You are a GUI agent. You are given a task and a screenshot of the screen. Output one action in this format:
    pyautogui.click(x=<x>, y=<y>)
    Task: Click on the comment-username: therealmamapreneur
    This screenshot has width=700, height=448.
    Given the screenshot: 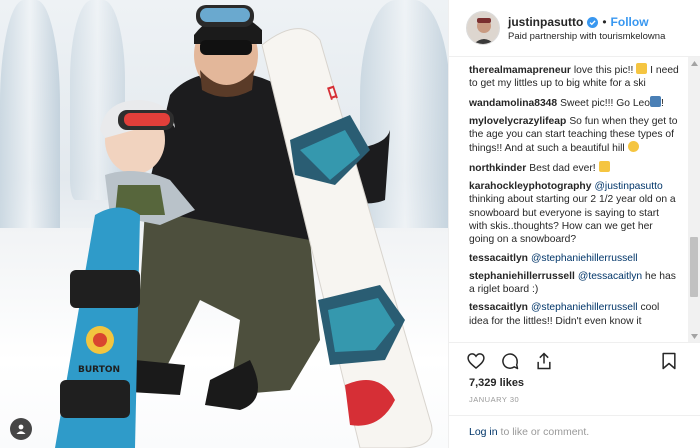 What is the action you would take?
    pyautogui.click(x=520, y=70)
    